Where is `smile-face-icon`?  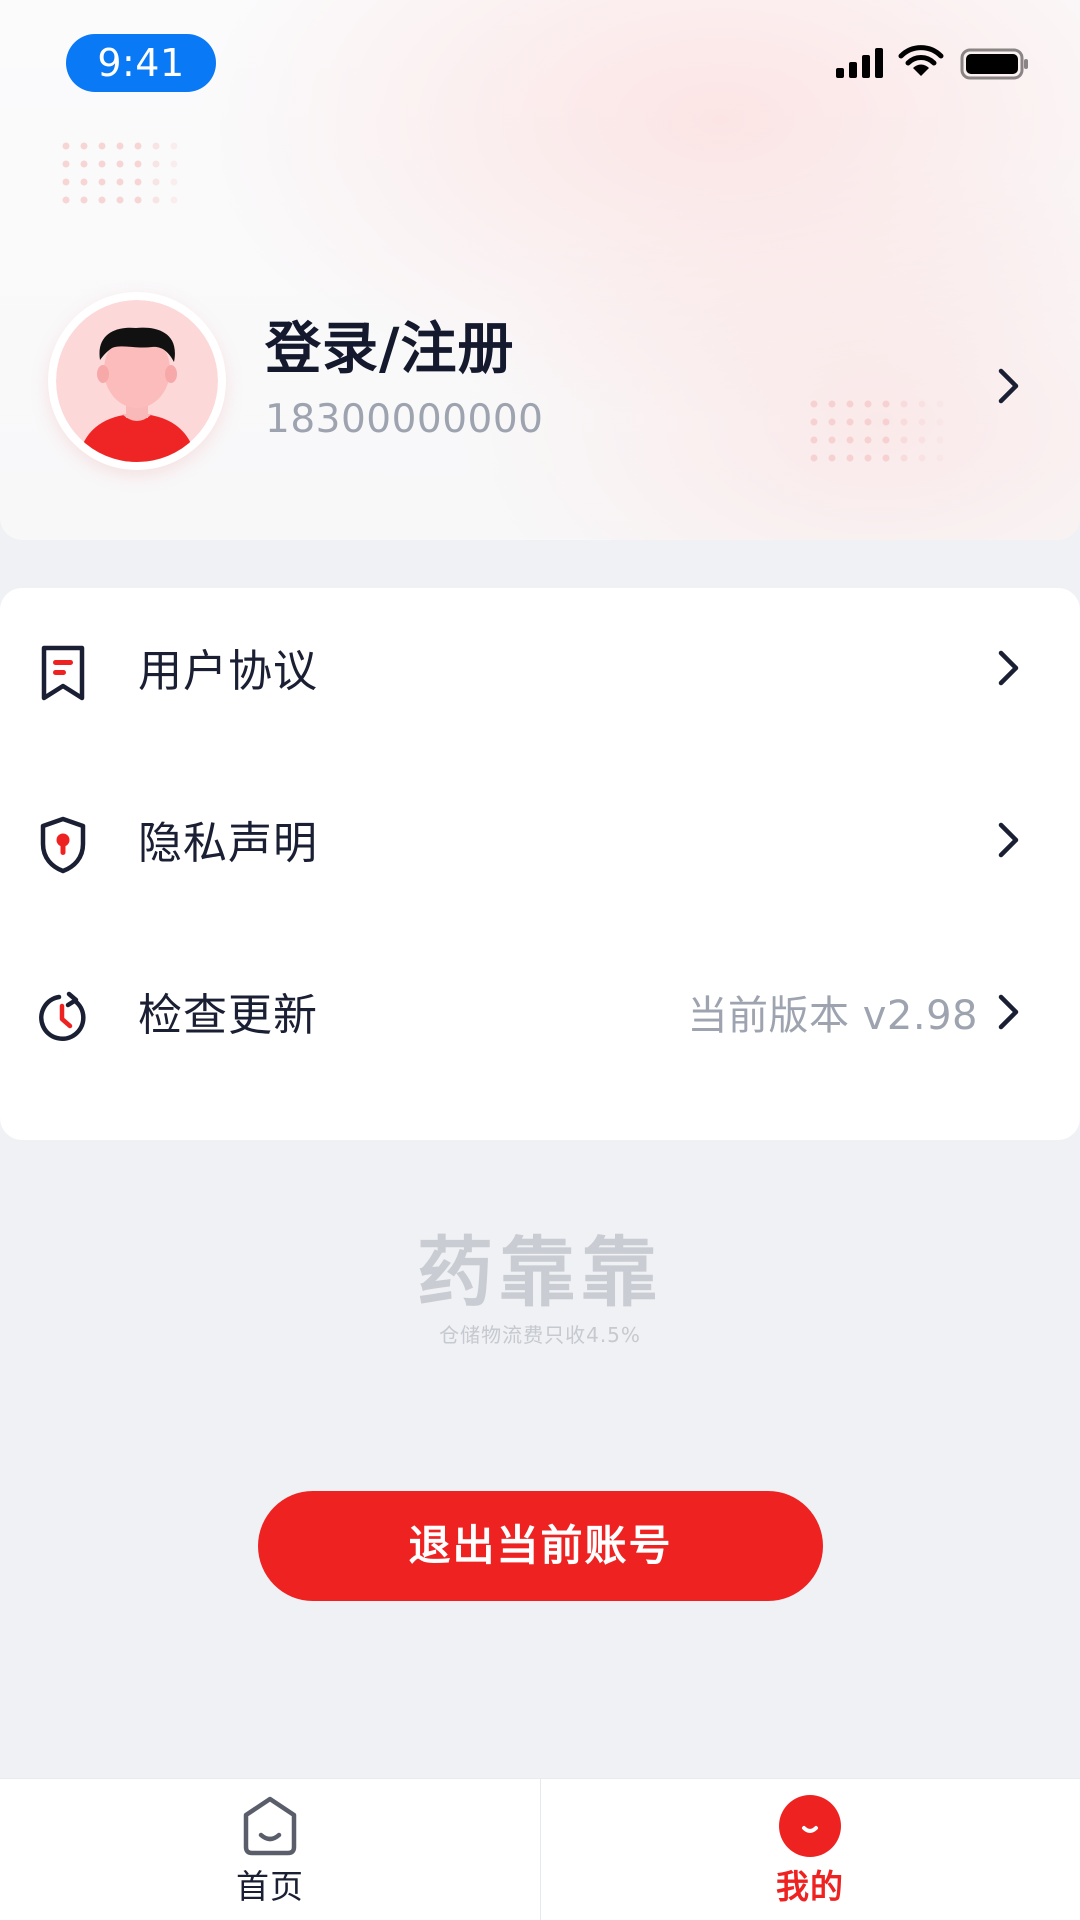
smile-face-icon is located at coordinates (810, 1826).